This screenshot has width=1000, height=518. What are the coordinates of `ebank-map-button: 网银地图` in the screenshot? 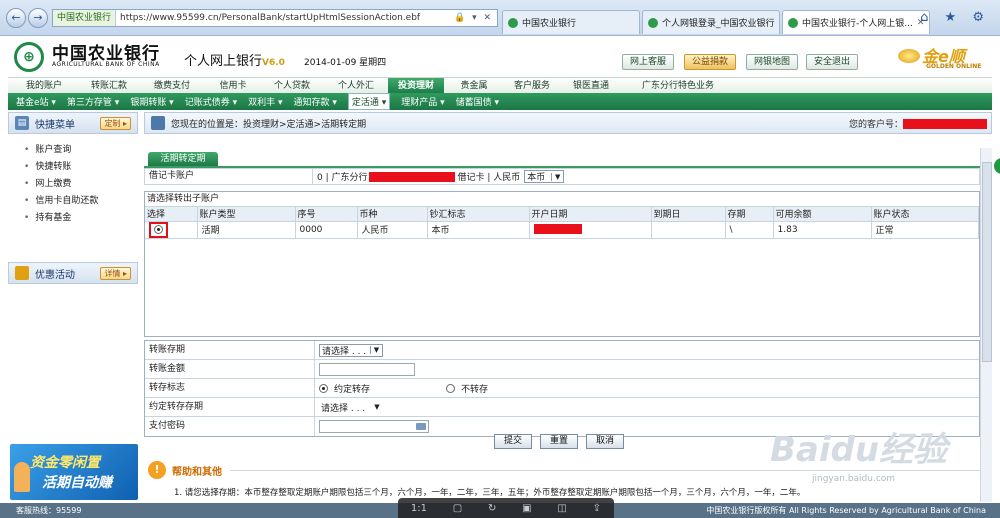 It's located at (772, 62).